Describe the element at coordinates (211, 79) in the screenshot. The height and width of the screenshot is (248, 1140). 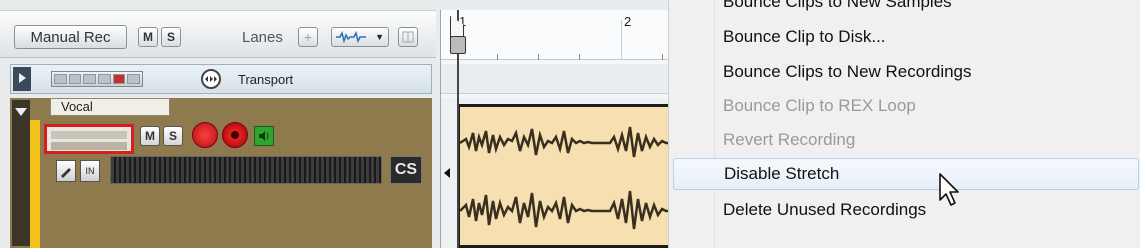
I see `transport-icon` at that location.